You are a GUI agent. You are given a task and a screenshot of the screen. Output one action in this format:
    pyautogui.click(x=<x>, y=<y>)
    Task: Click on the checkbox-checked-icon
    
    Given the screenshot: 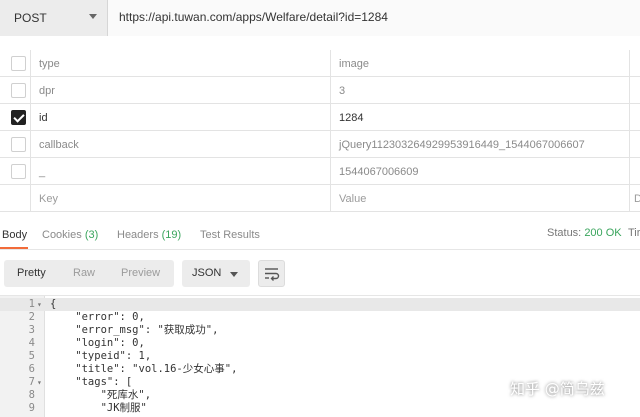 What is the action you would take?
    pyautogui.click(x=18, y=117)
    